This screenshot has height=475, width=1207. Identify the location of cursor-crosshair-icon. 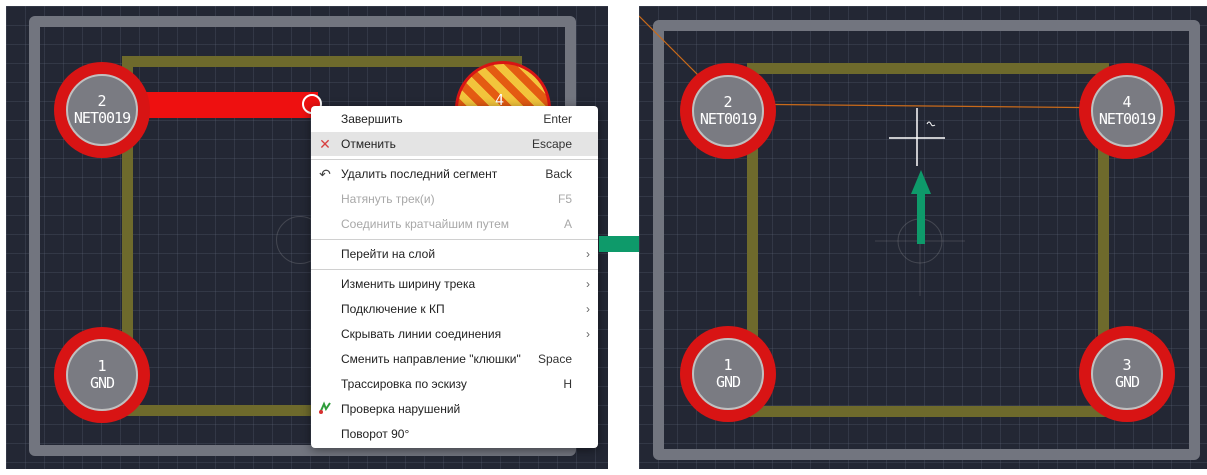
(917, 137).